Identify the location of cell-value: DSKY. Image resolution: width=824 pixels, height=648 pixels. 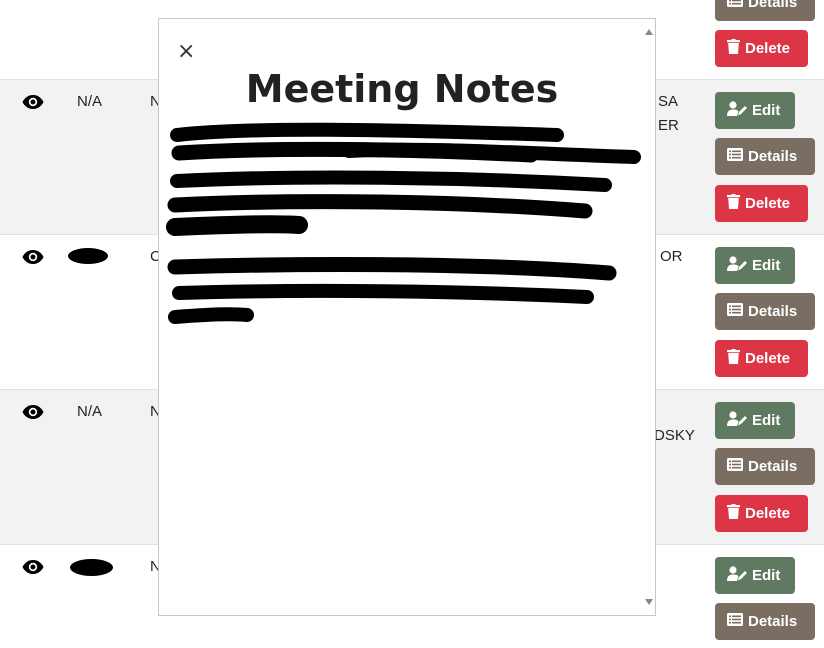
(674, 435).